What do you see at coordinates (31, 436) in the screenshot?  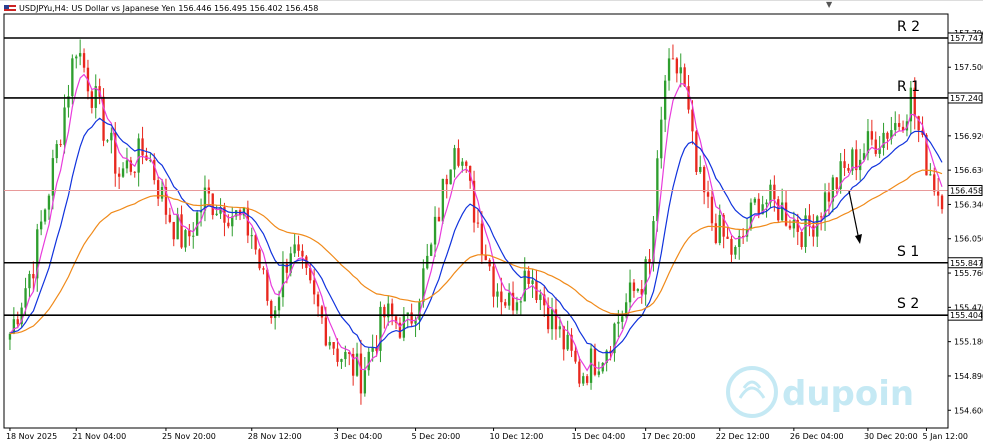 I see `x-tick-label: 18 Nov 2025` at bounding box center [31, 436].